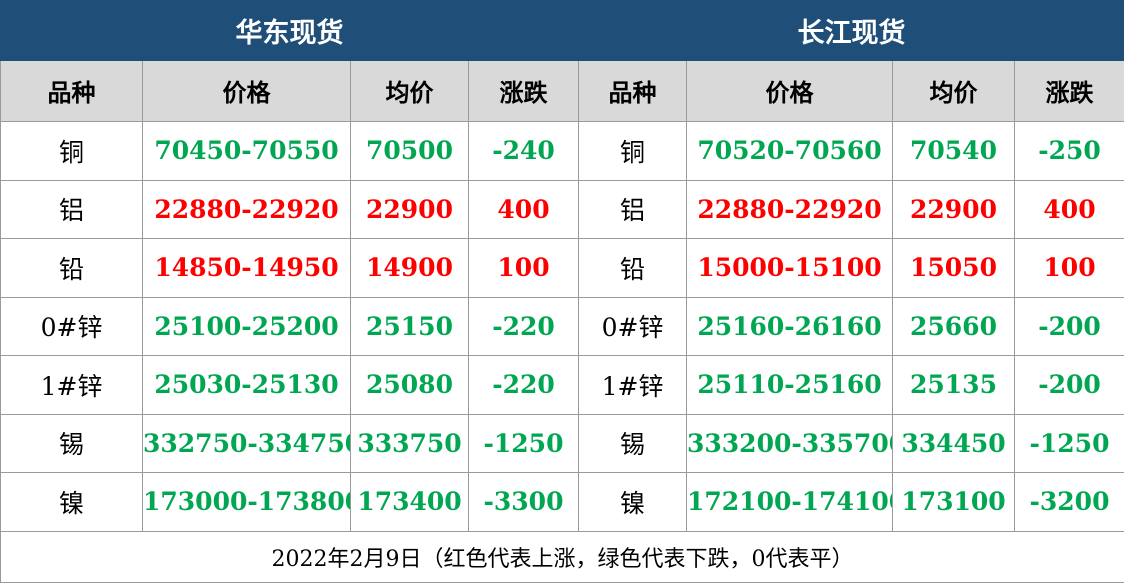 This screenshot has width=1124, height=583. What do you see at coordinates (246, 268) in the screenshot?
I see `east-price-cell: 14850-14950` at bounding box center [246, 268].